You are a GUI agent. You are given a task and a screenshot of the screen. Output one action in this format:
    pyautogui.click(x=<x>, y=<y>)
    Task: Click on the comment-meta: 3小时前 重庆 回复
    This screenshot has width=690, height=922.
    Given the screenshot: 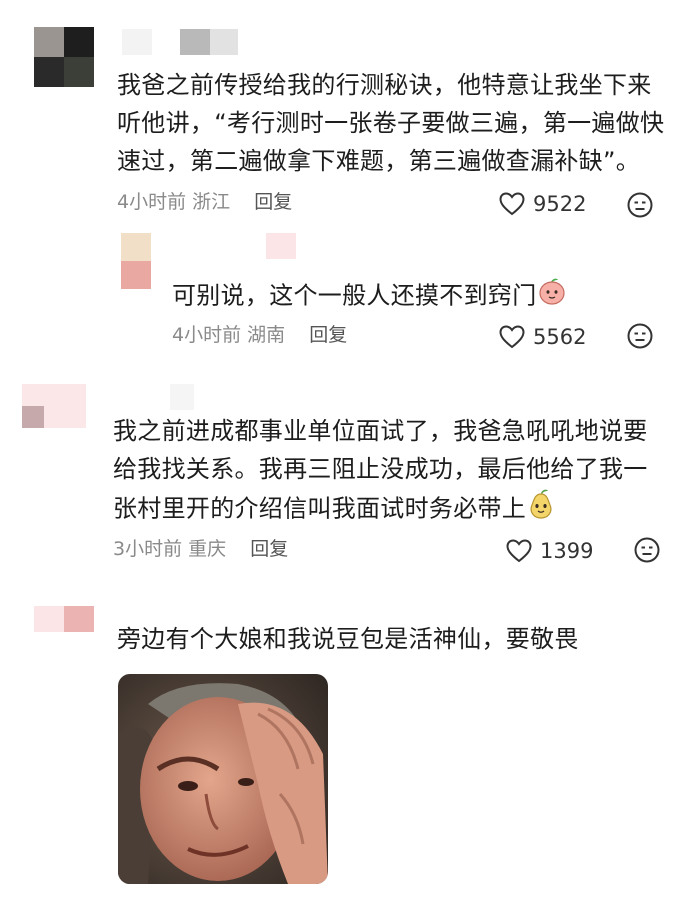 What is the action you would take?
    pyautogui.click(x=200, y=549)
    